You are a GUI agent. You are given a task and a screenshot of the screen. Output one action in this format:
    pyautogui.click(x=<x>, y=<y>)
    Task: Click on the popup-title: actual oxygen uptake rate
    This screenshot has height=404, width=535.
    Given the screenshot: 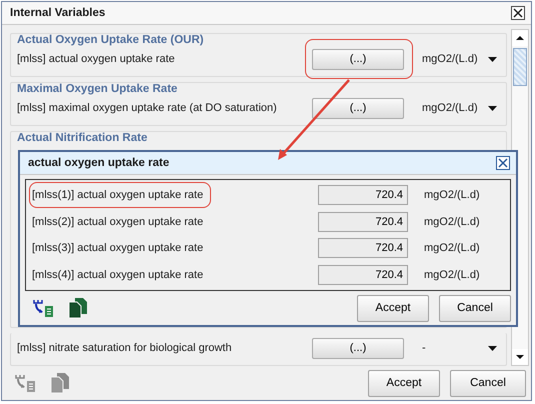 What is the action you would take?
    pyautogui.click(x=99, y=163)
    